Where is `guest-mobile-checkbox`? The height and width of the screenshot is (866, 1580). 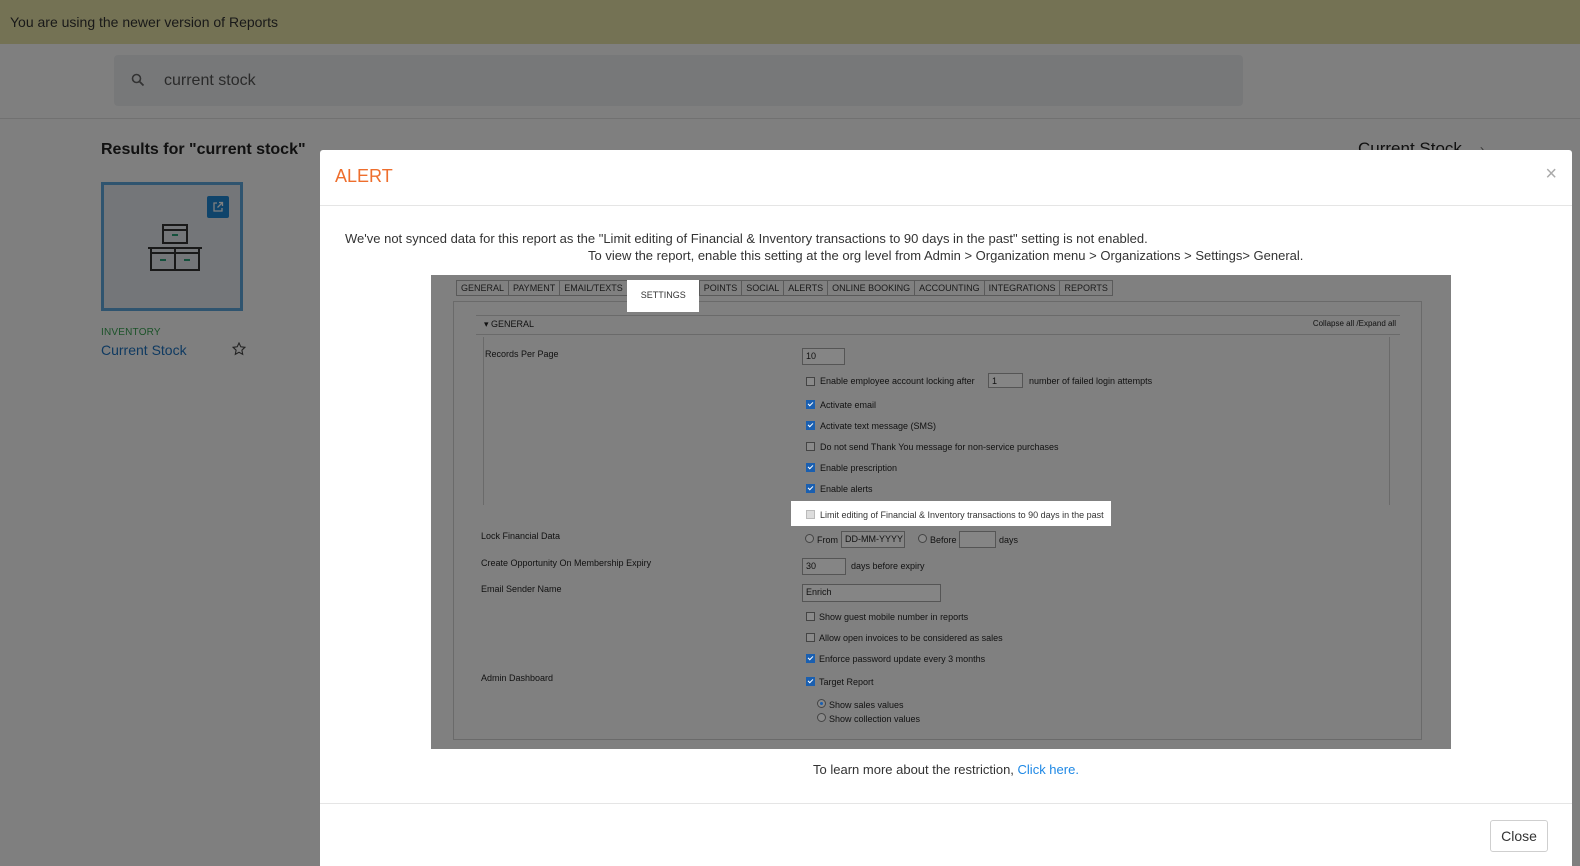
guest-mobile-checkbox is located at coordinates (810, 616).